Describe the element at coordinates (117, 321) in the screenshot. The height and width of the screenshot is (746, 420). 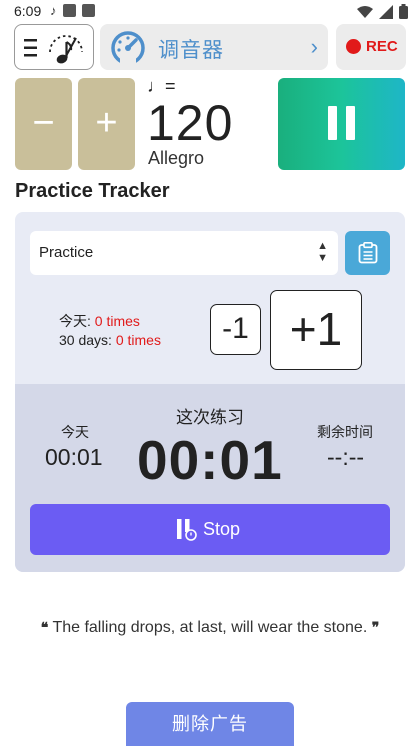
I see `today-count-value: 0 times` at that location.